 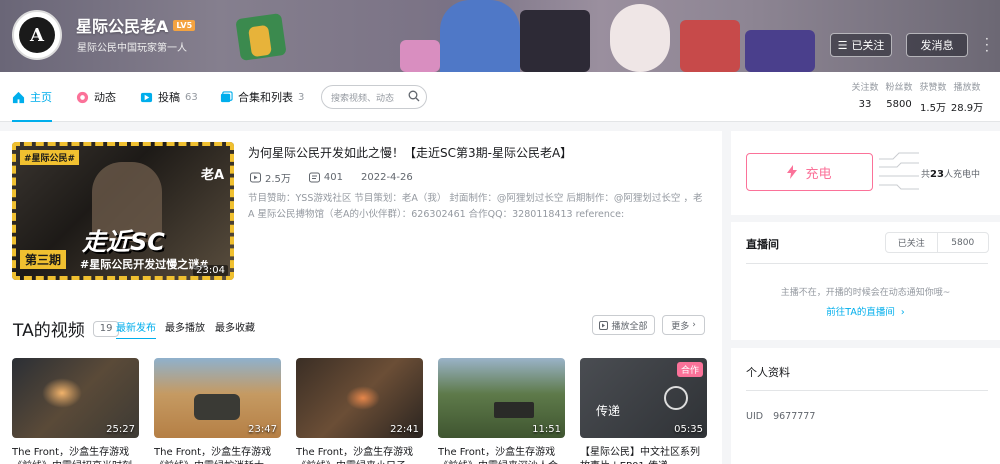 I want to click on publish-date: 2022-4-26, so click(x=387, y=177).